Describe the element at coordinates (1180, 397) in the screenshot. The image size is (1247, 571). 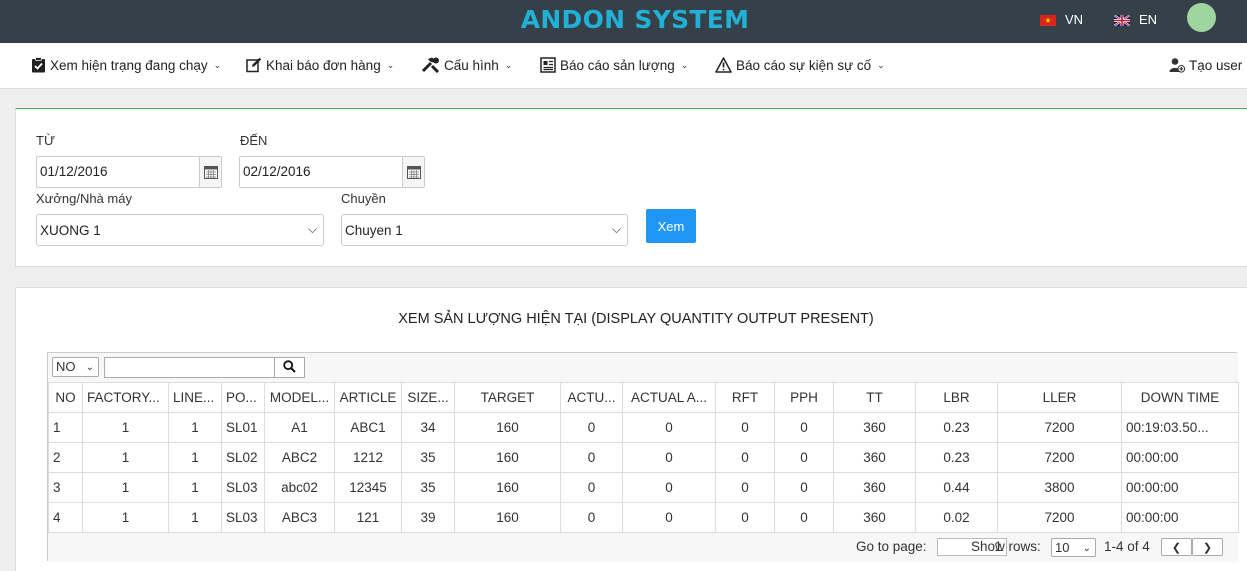
I see `column-header-15: DOWN TIME` at that location.